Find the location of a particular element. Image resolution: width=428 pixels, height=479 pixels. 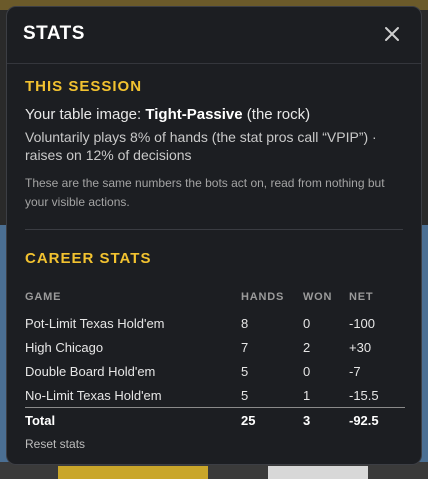

total-hands: 25 is located at coordinates (272, 419).